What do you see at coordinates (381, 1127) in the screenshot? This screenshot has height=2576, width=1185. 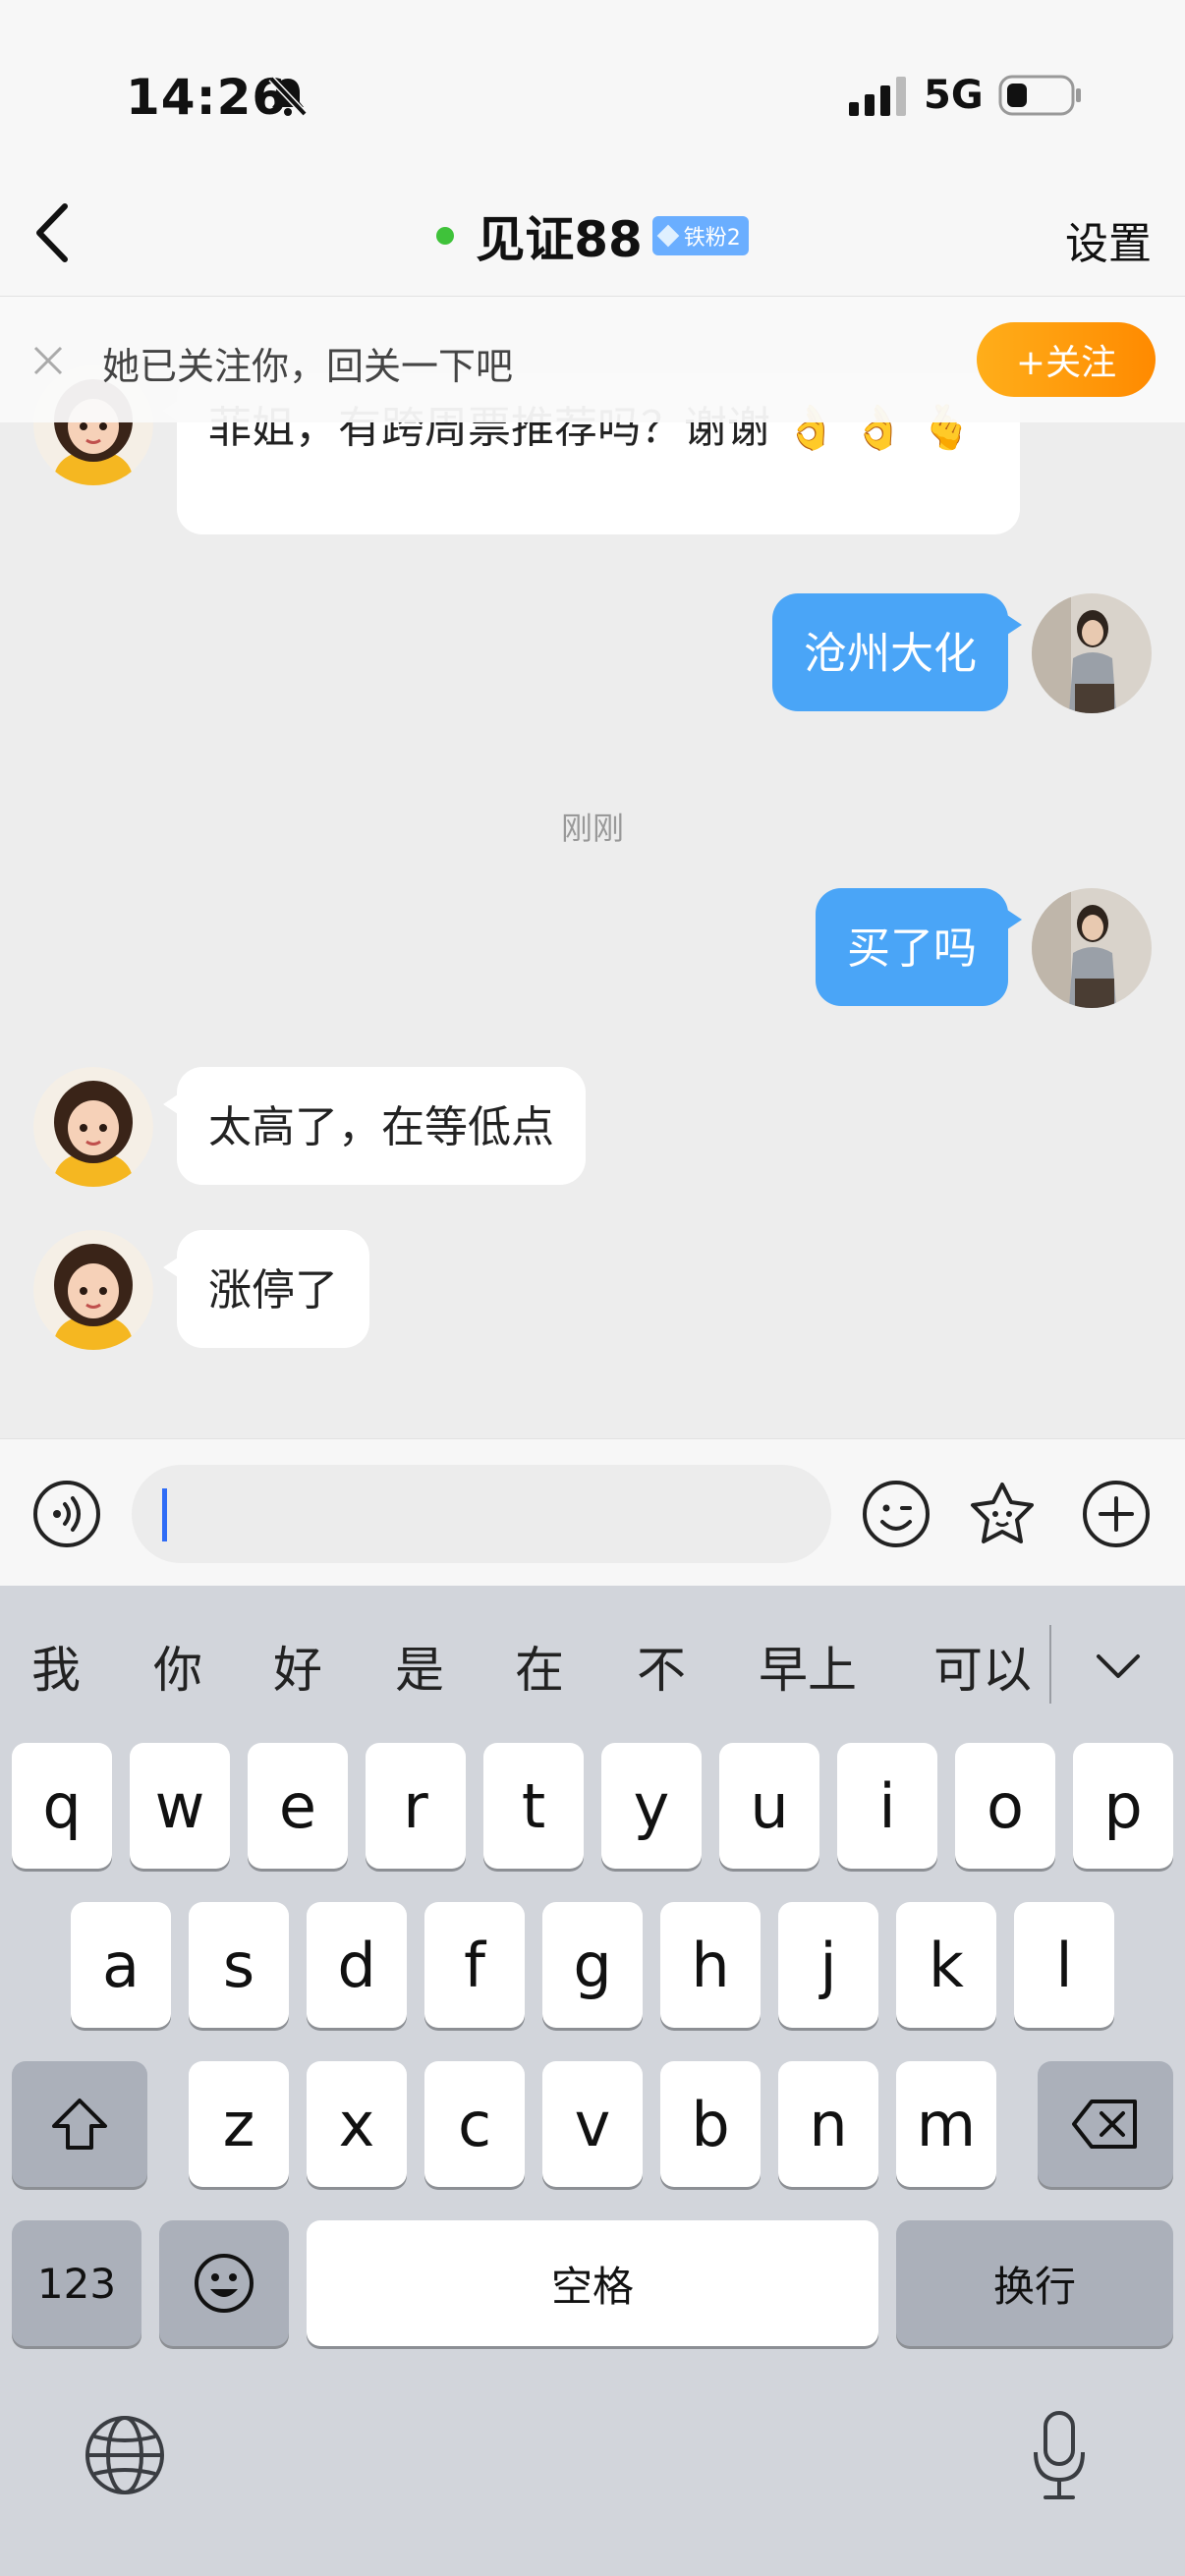 I see `message-text: 太高了，在等低点` at bounding box center [381, 1127].